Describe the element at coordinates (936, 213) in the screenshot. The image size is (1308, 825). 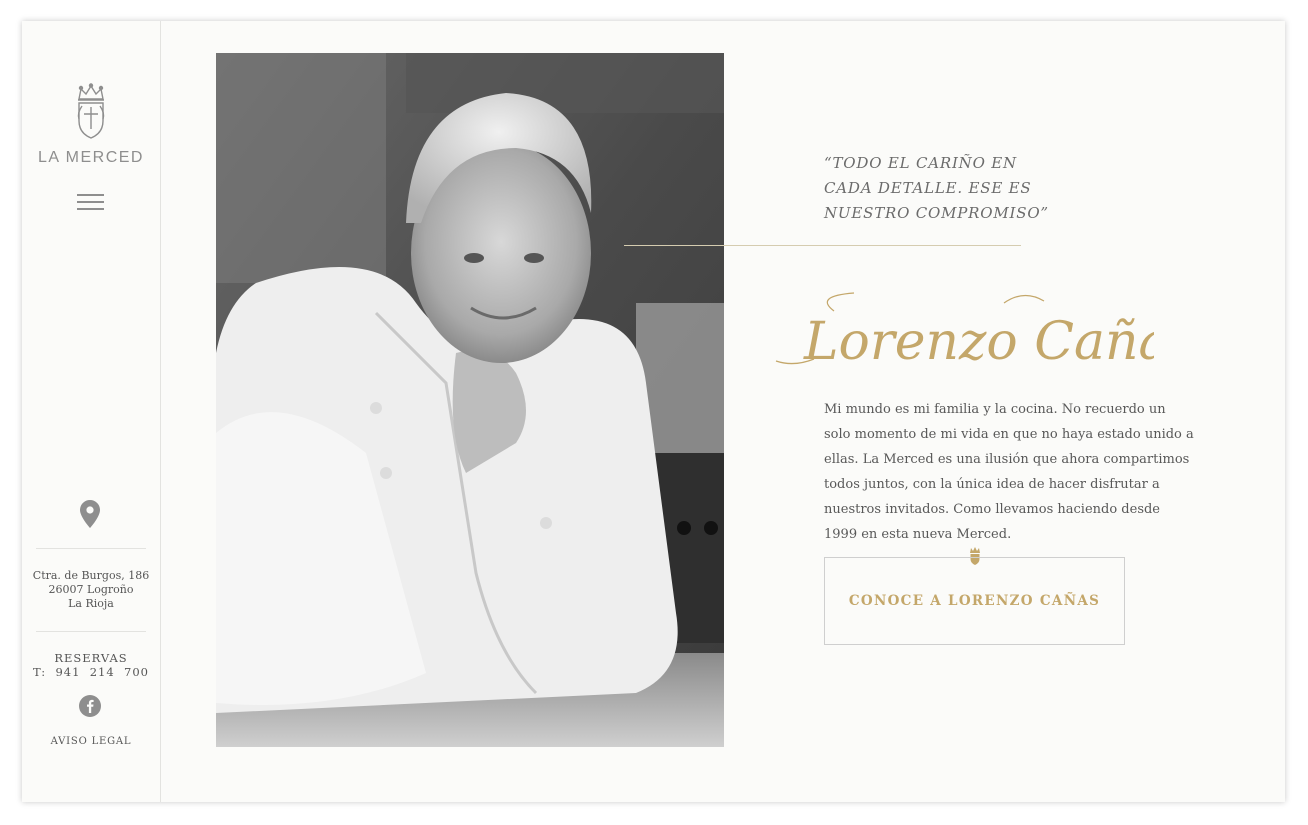
I see `quote-line: NUESTRO COMPROMISO”` at that location.